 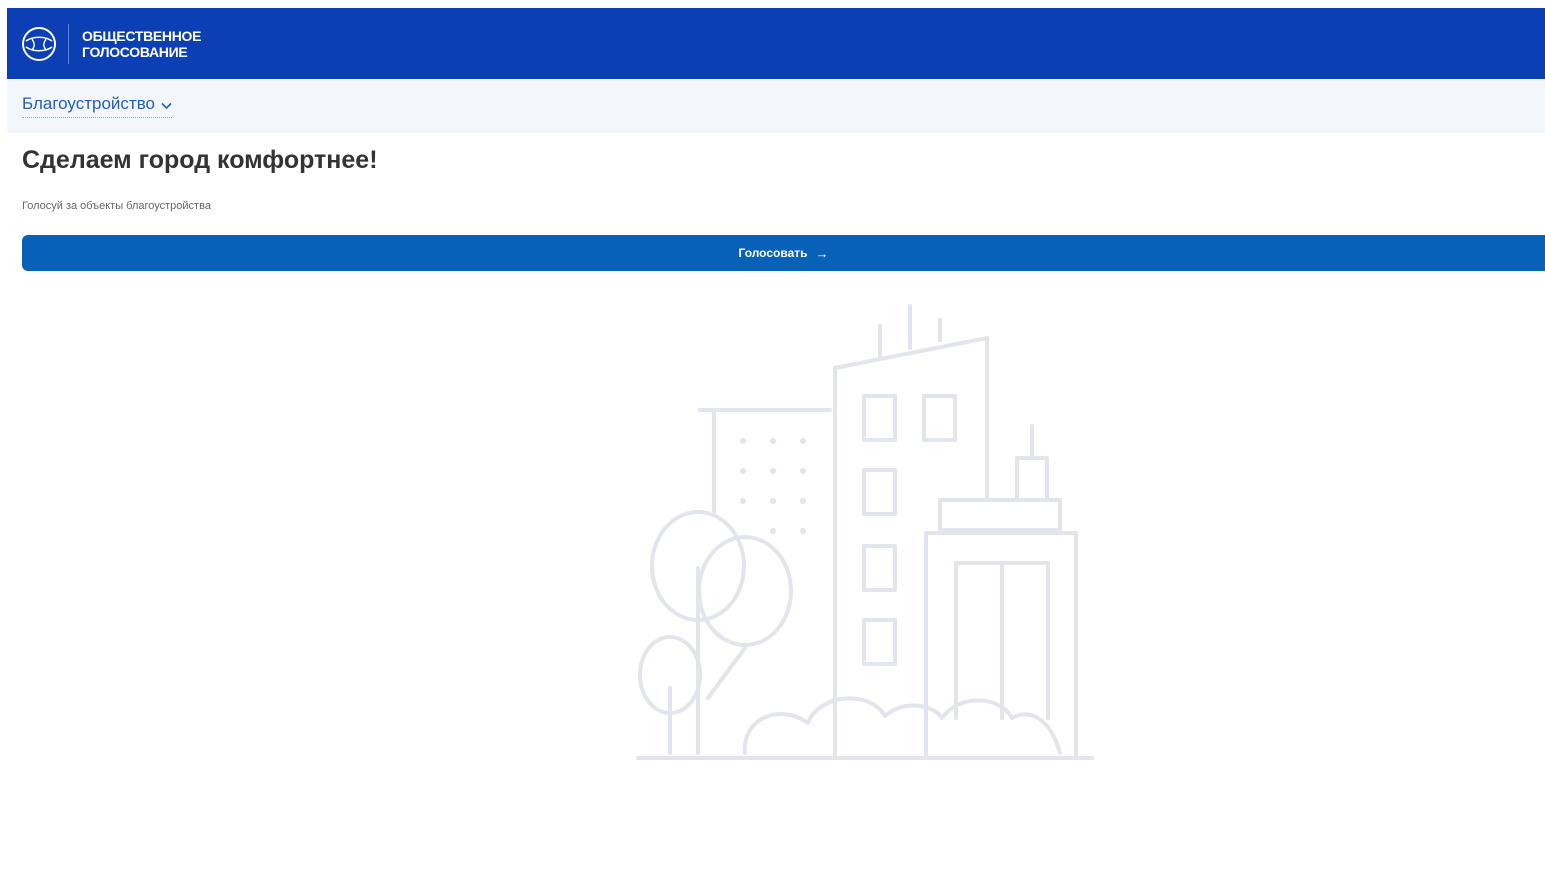 What do you see at coordinates (116, 206) in the screenshot?
I see `page-subtitle: Голосуй за объекты благоустройства` at bounding box center [116, 206].